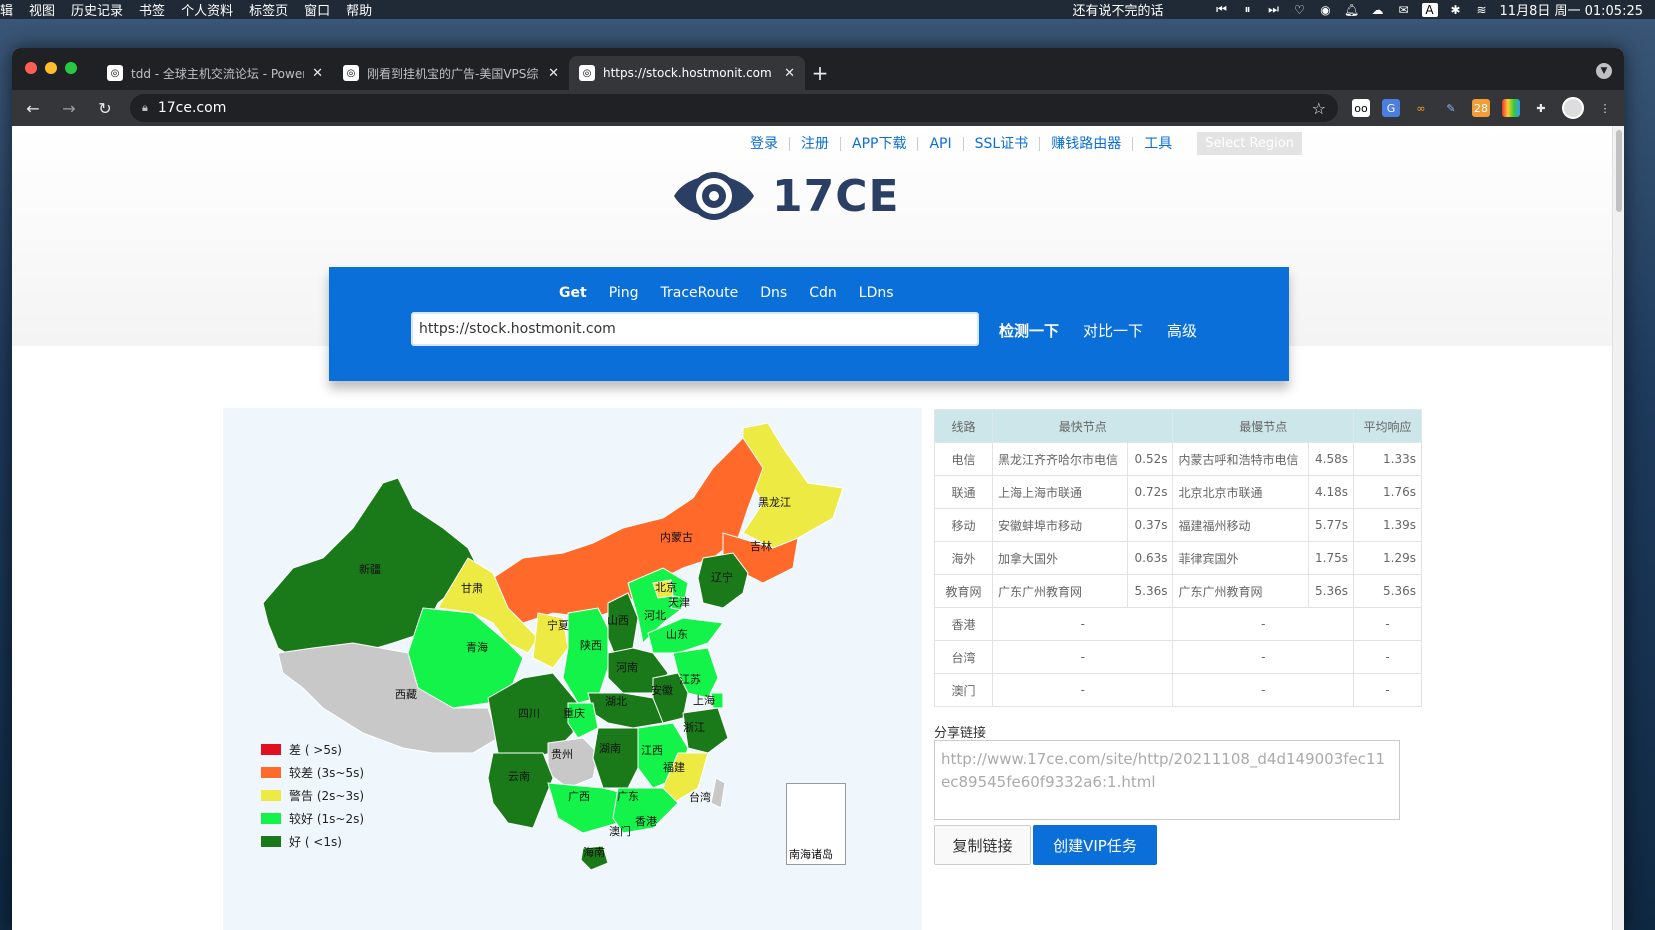 This screenshot has height=930, width=1655. Describe the element at coordinates (31, 68) in the screenshot. I see `close-window-button` at that location.